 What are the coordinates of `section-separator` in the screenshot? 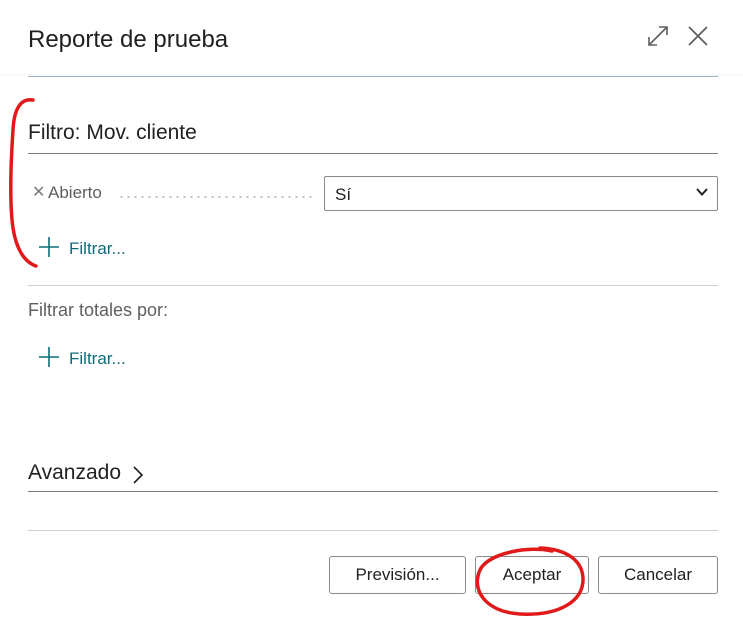 It's located at (373, 285).